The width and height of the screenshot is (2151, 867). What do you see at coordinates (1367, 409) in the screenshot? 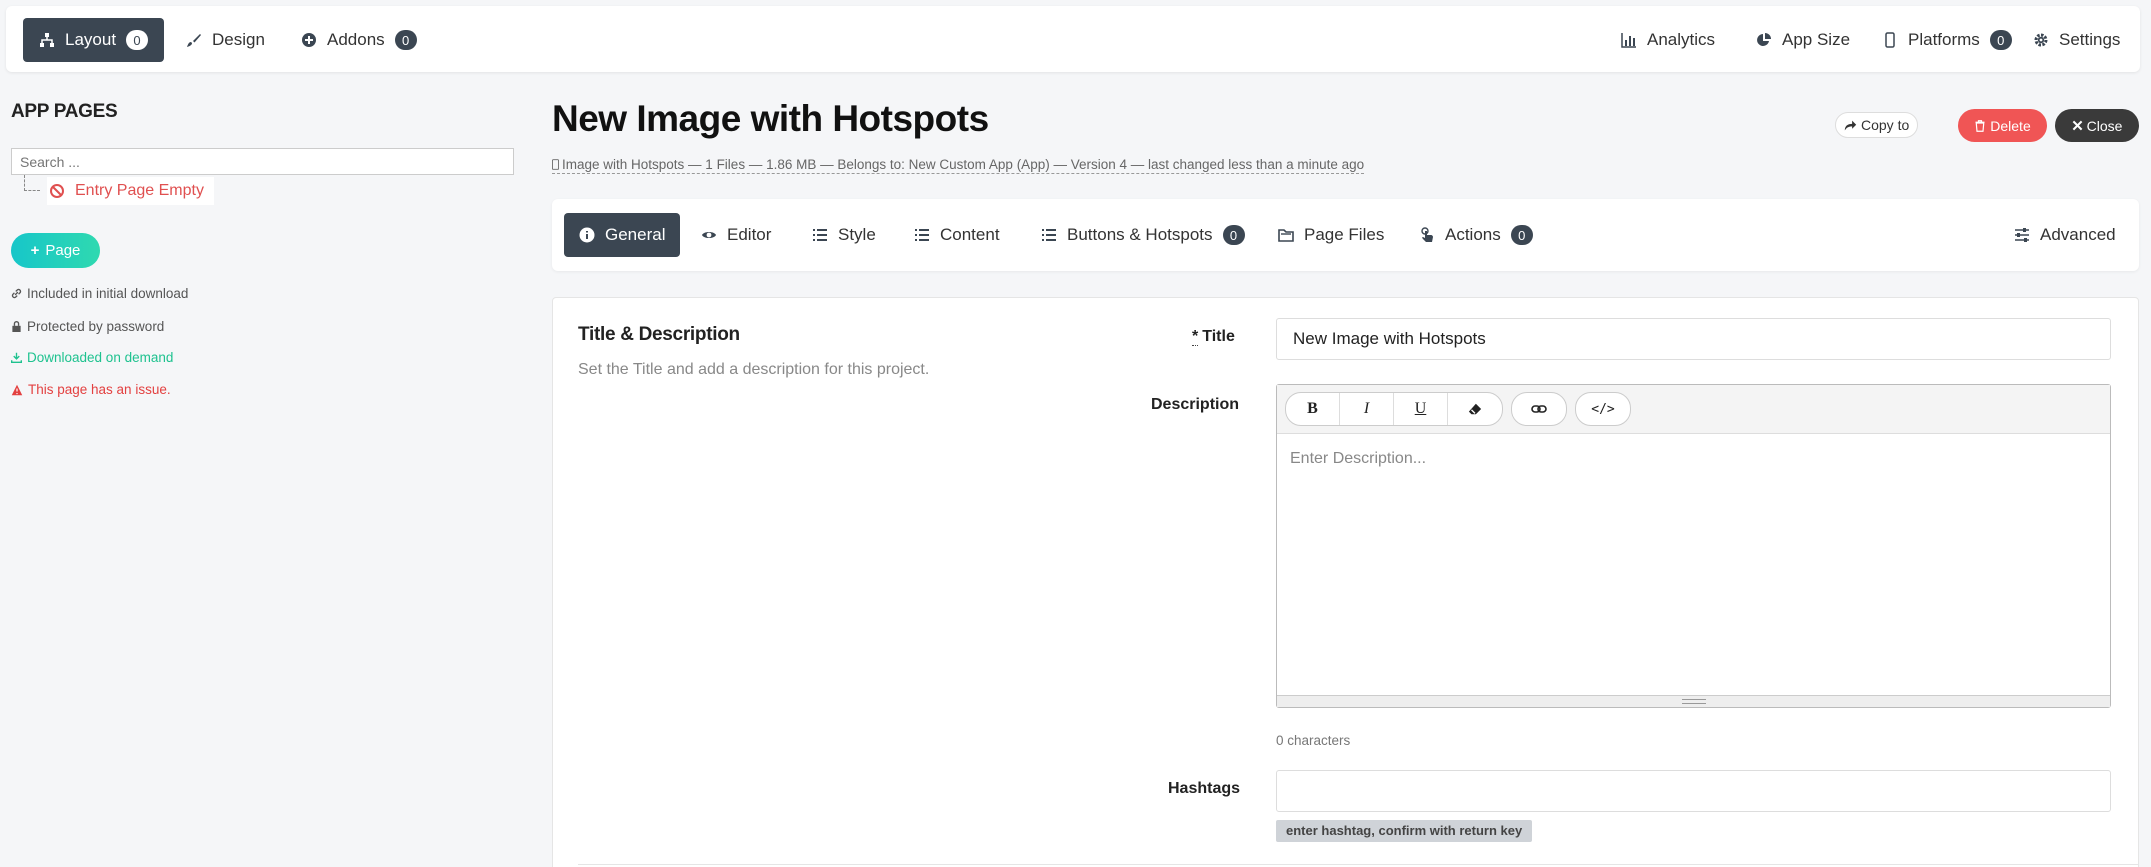
I see `italic-button: I` at bounding box center [1367, 409].